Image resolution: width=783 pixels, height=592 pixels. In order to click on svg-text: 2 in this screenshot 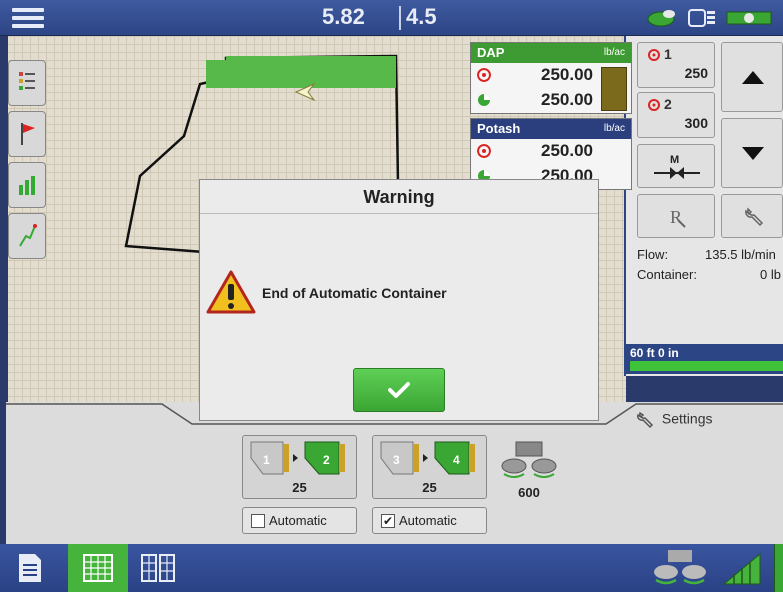, I will do `click(326, 460)`.